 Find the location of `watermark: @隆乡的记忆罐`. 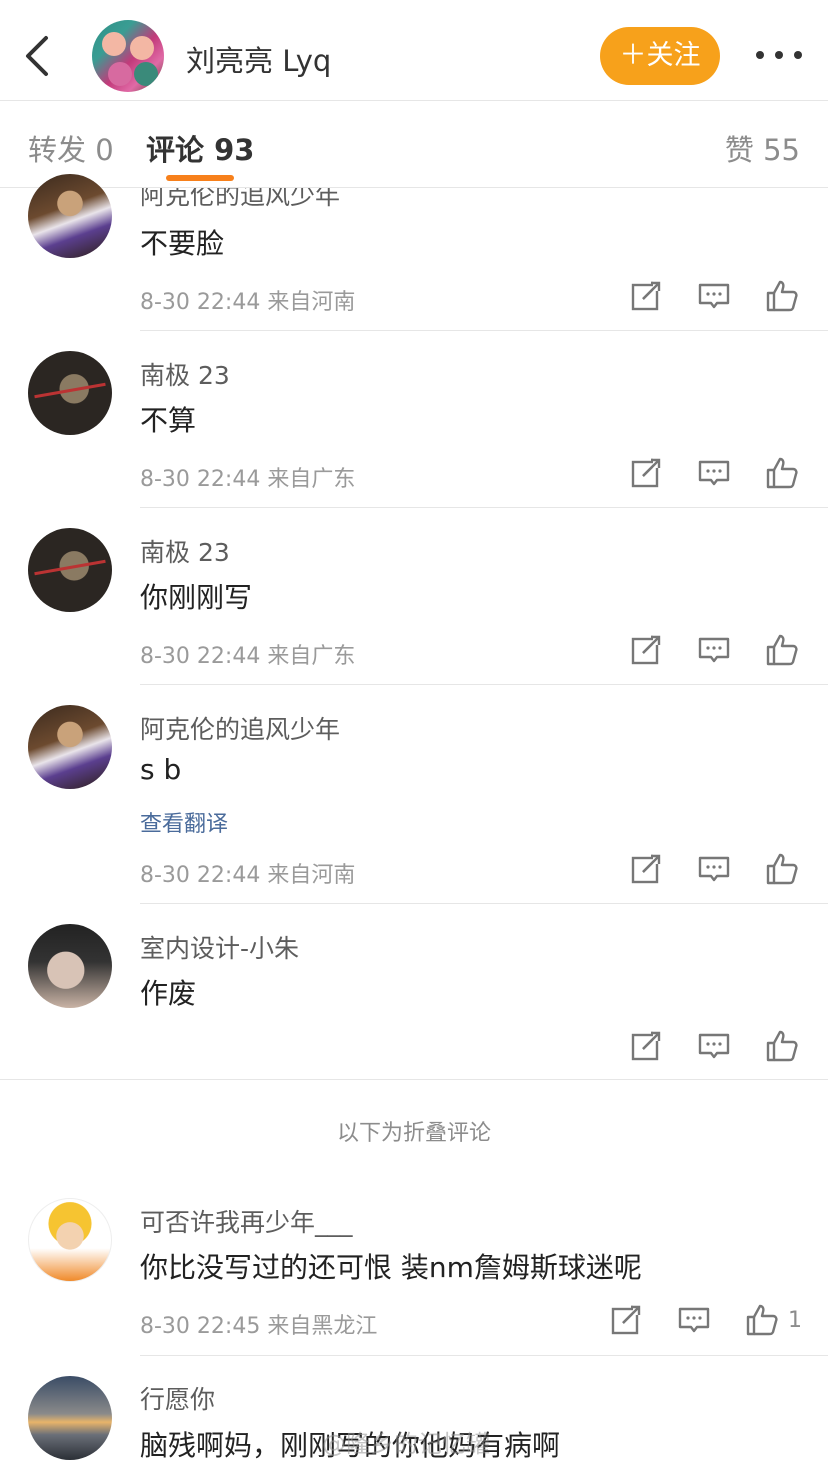

watermark: @隆乡的记忆罐 is located at coordinates (406, 1444).